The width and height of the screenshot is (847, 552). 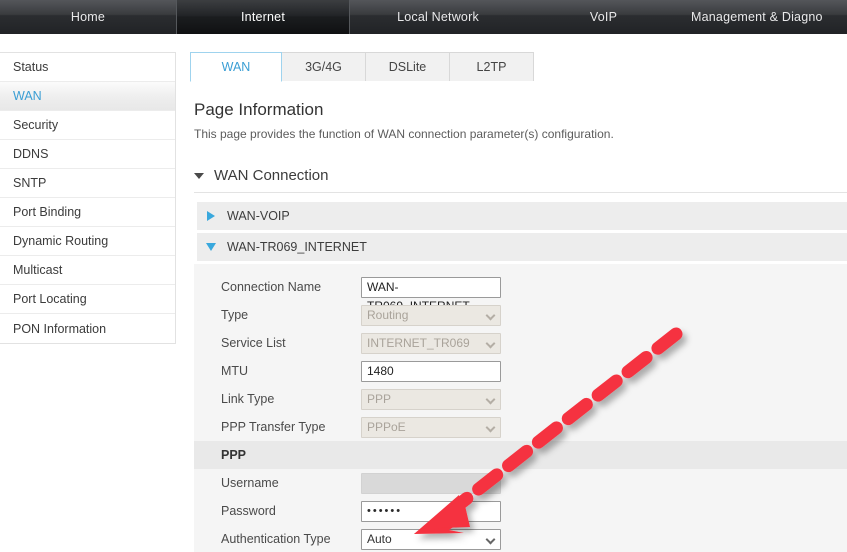 What do you see at coordinates (431, 539) in the screenshot?
I see `authentication-type-select: Auto` at bounding box center [431, 539].